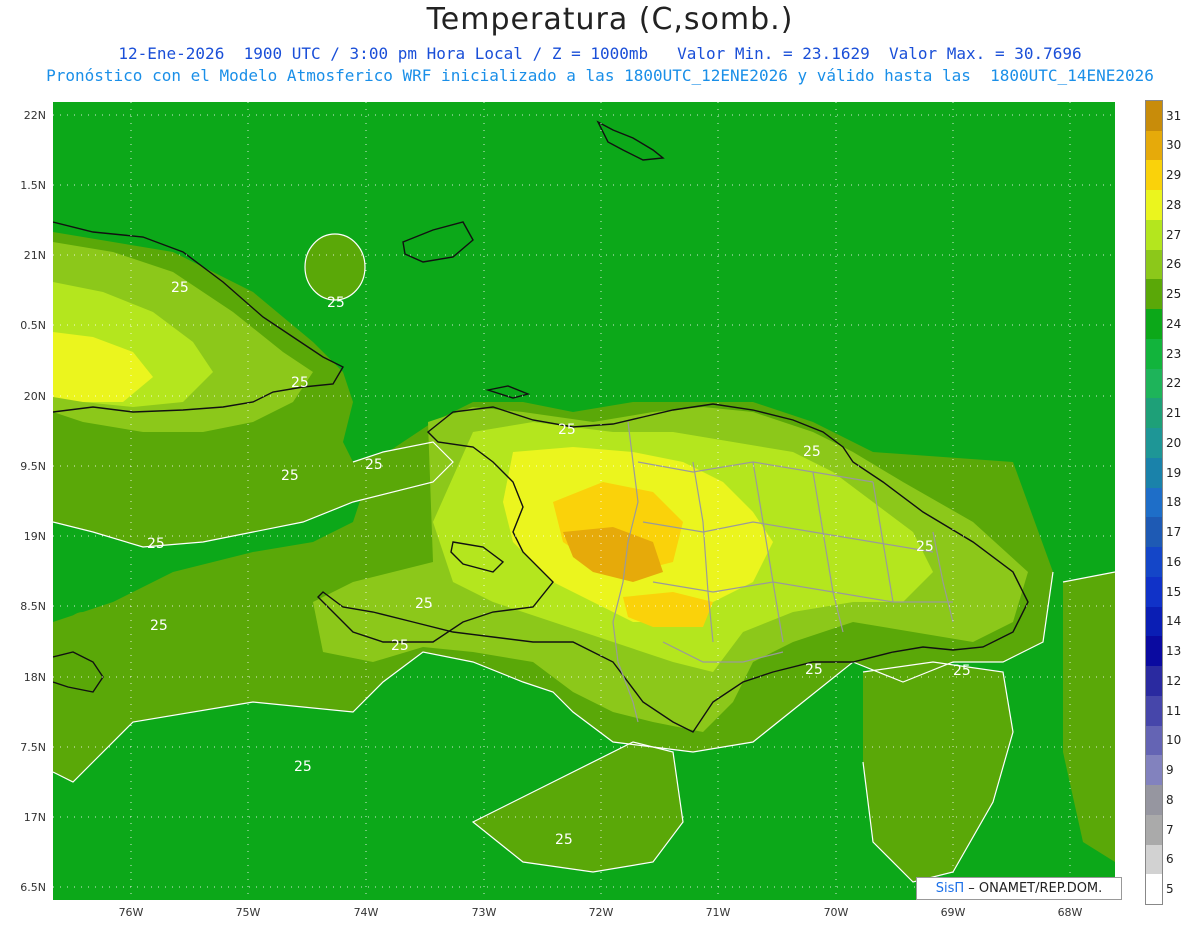 This screenshot has width=1200, height=927. I want to click on sistema-logo-text: SisΠ, so click(950, 888).